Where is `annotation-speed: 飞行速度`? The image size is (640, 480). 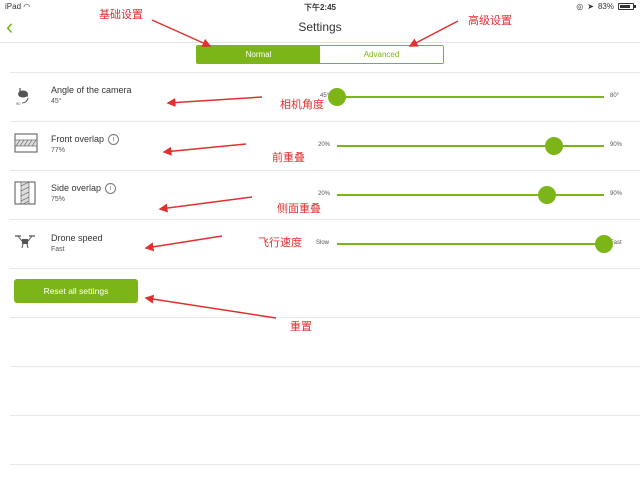 annotation-speed: 飞行速度 is located at coordinates (280, 243).